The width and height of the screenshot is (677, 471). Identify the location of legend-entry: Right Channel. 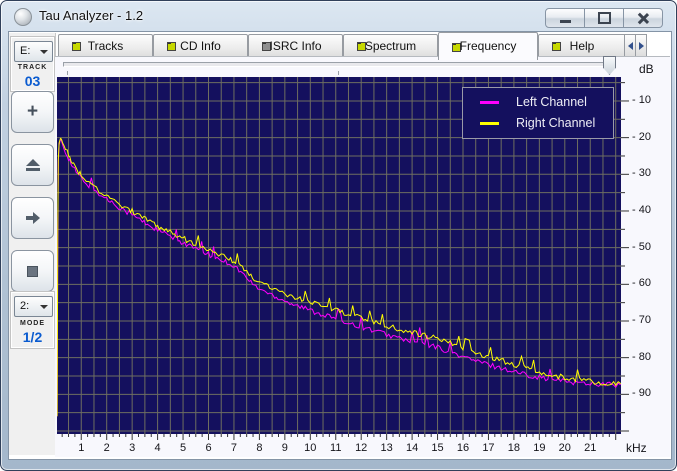
(538, 123).